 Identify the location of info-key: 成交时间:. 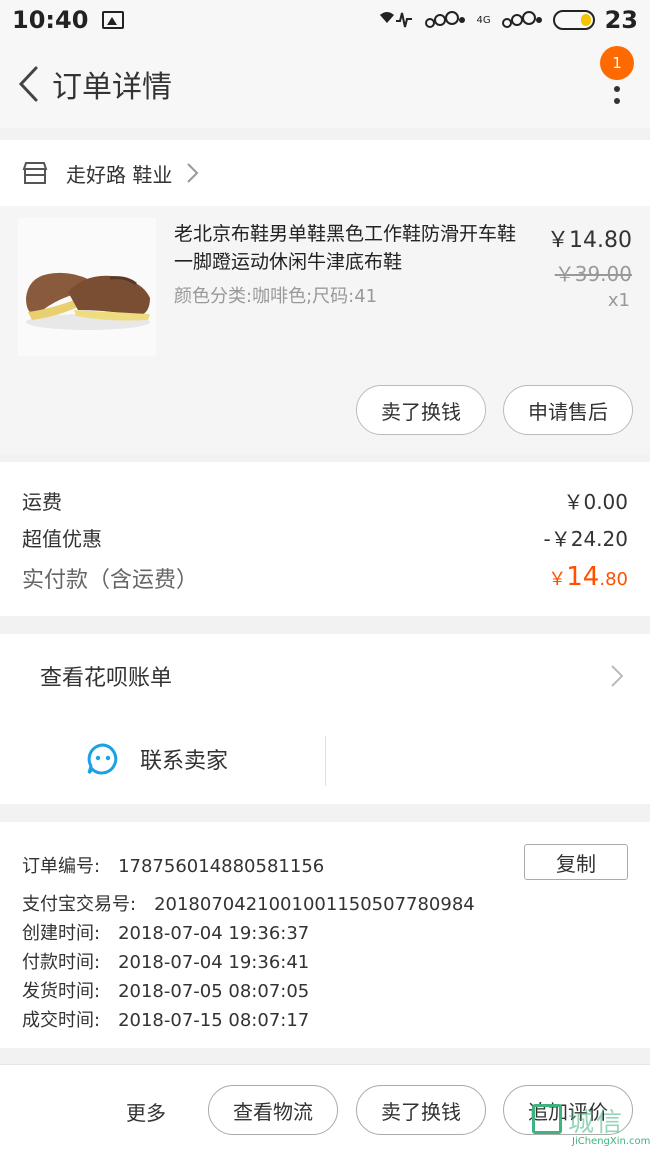
(61, 1020).